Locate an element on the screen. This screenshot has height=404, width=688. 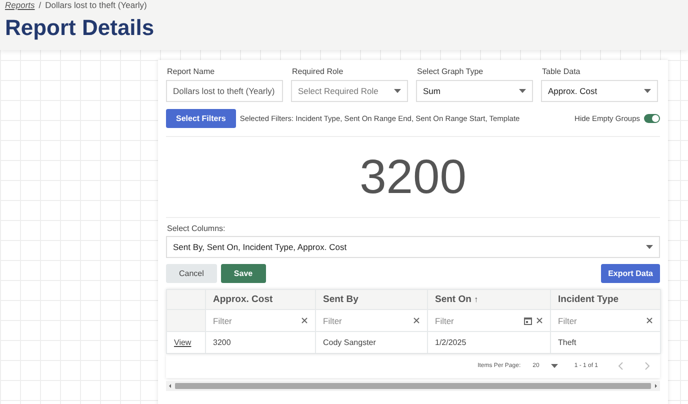
cancel-button: Cancel is located at coordinates (191, 273).